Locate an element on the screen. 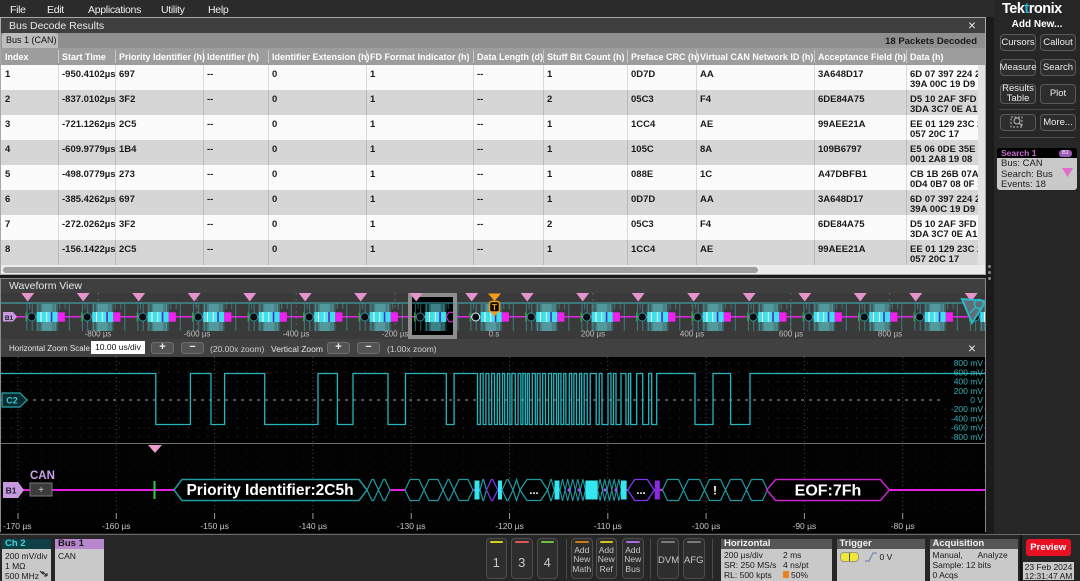  svg-text: CAN is located at coordinates (42, 476).